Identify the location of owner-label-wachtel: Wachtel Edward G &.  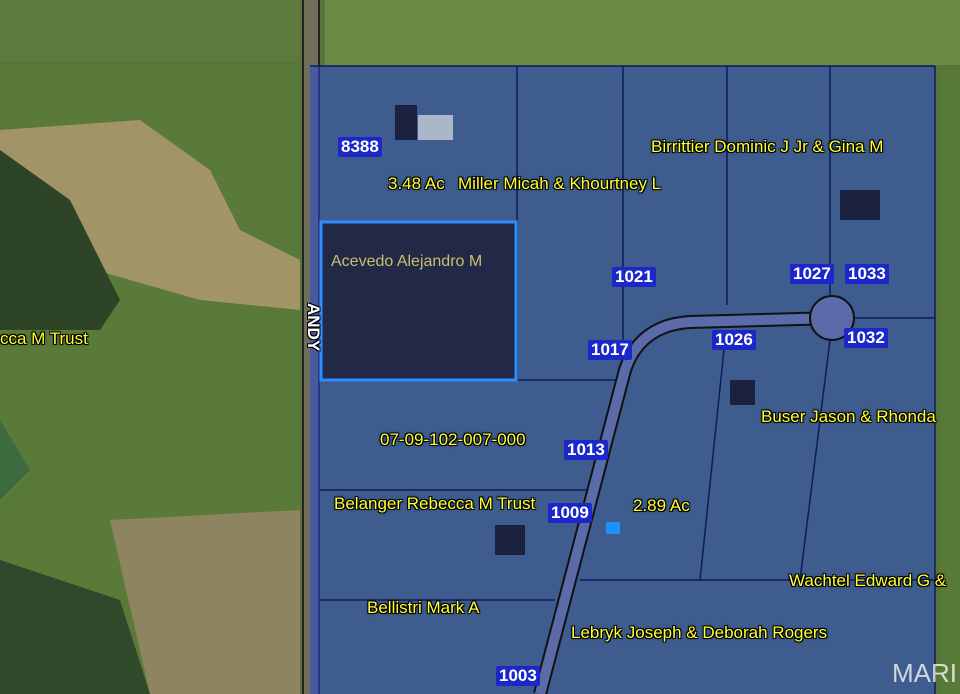
(868, 580).